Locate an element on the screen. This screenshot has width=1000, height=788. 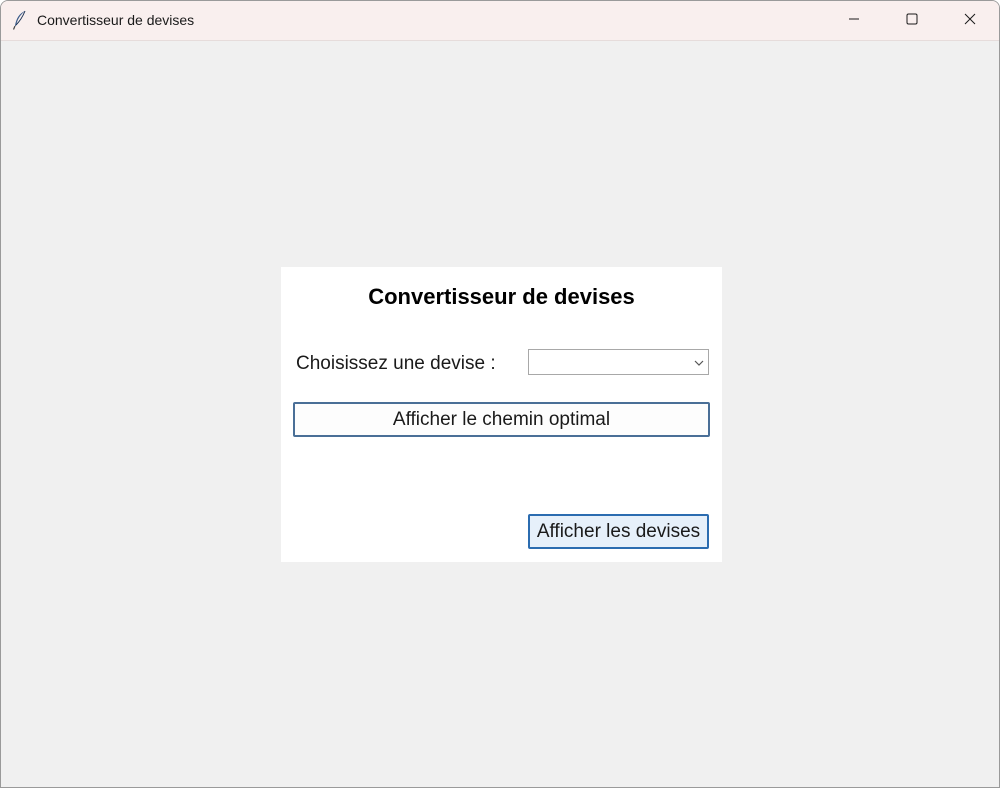
show-optimal-path-button: Afficher le chemin optimal is located at coordinates (501, 419).